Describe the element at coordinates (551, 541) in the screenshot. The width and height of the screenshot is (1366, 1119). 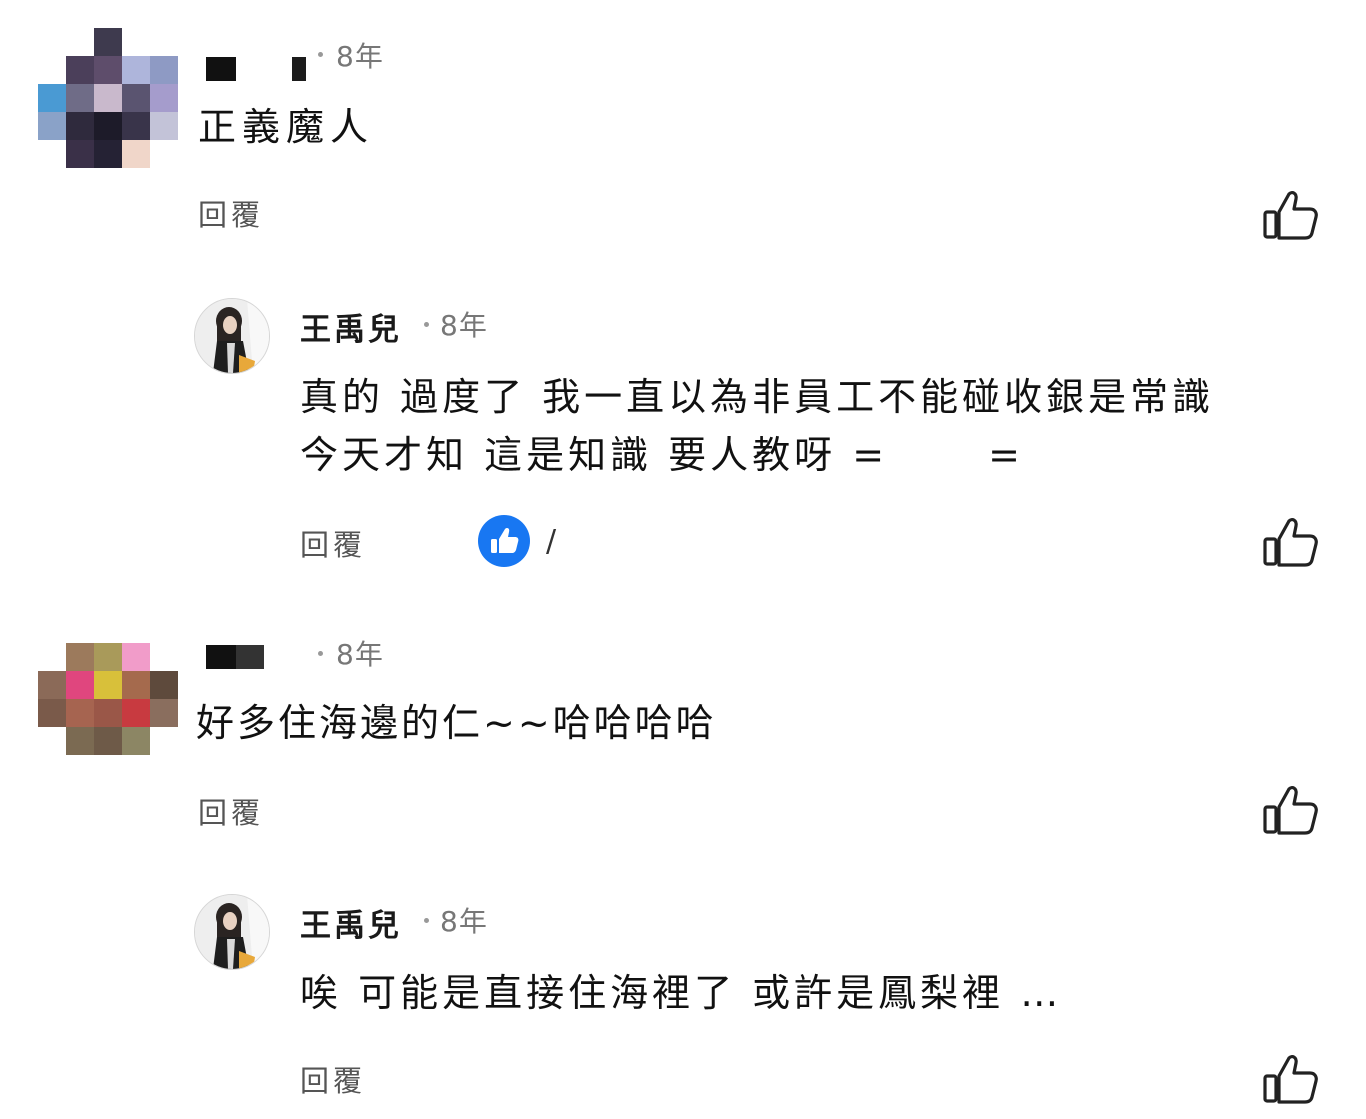
I see `reaction-count: /` at that location.